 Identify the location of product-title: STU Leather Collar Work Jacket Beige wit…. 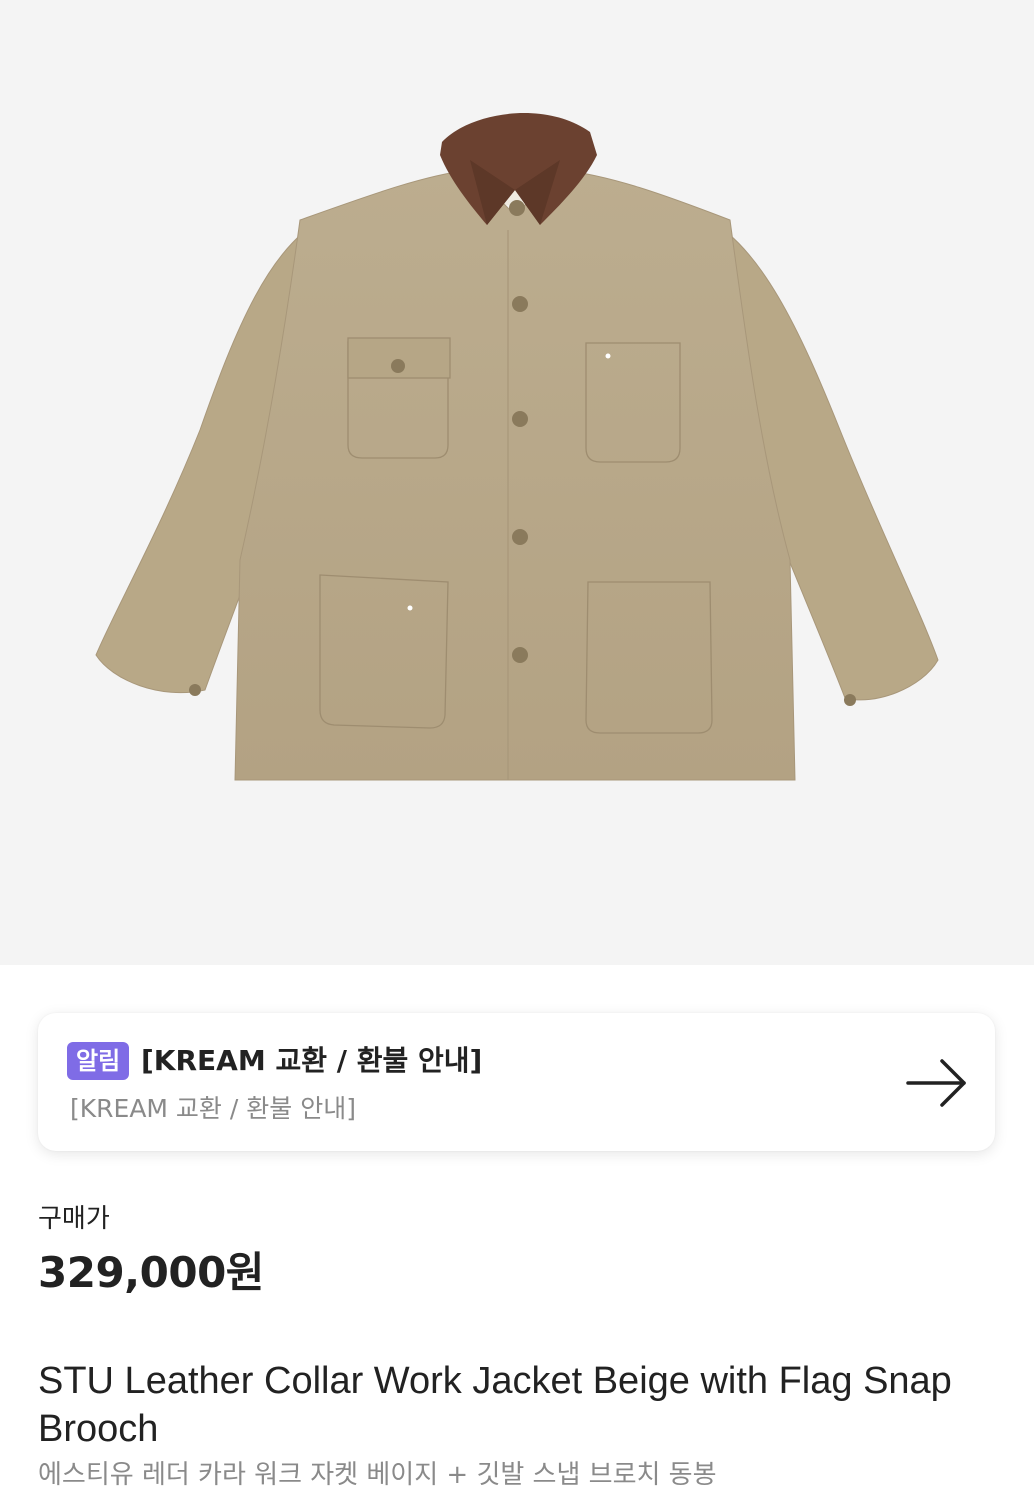
(495, 1405).